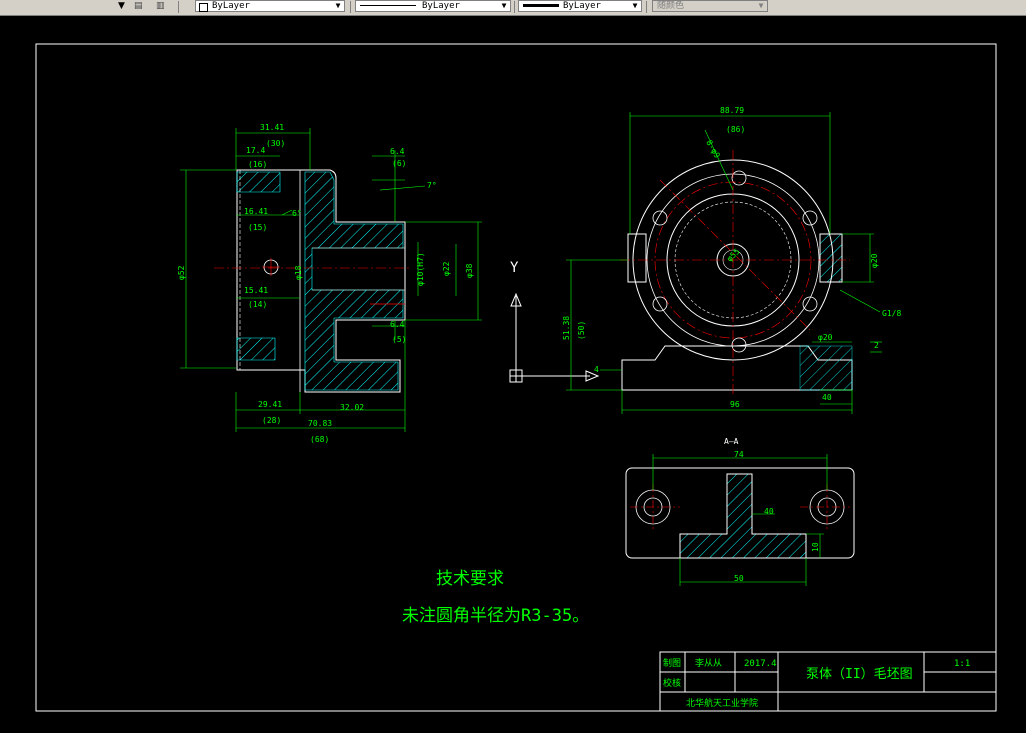  I want to click on section-view: A—A 74 40 10 50, so click(740, 511).